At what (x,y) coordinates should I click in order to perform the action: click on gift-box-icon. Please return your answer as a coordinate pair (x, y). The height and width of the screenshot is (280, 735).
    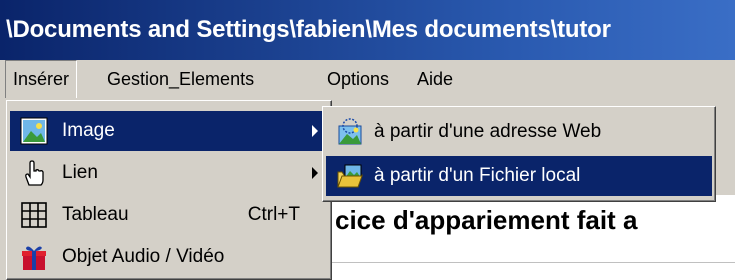
    Looking at the image, I should click on (34, 258).